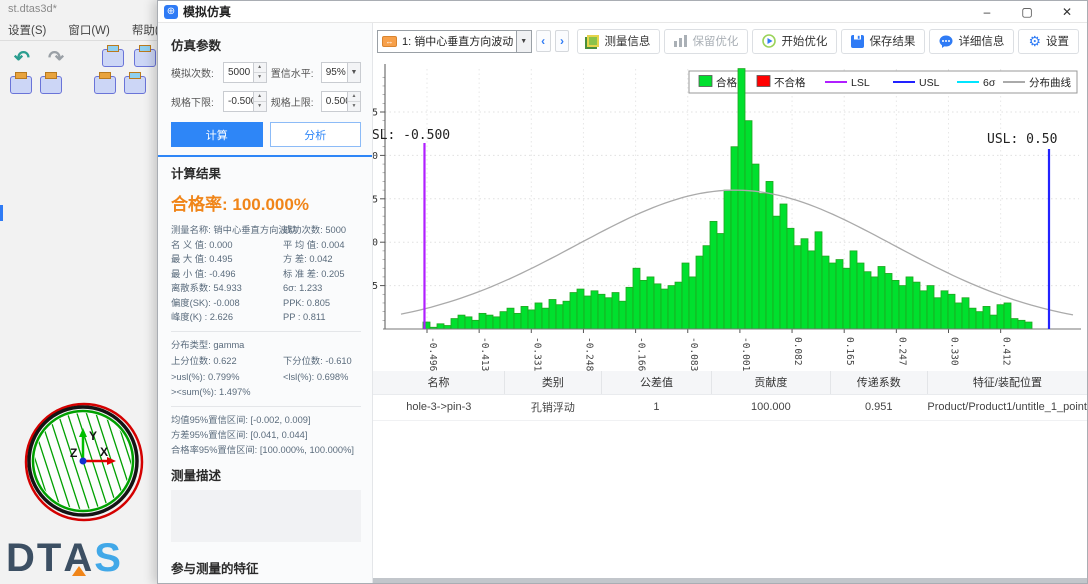 This screenshot has width=1088, height=584. I want to click on sim-count-spinner: ▲ ▼, so click(259, 72).